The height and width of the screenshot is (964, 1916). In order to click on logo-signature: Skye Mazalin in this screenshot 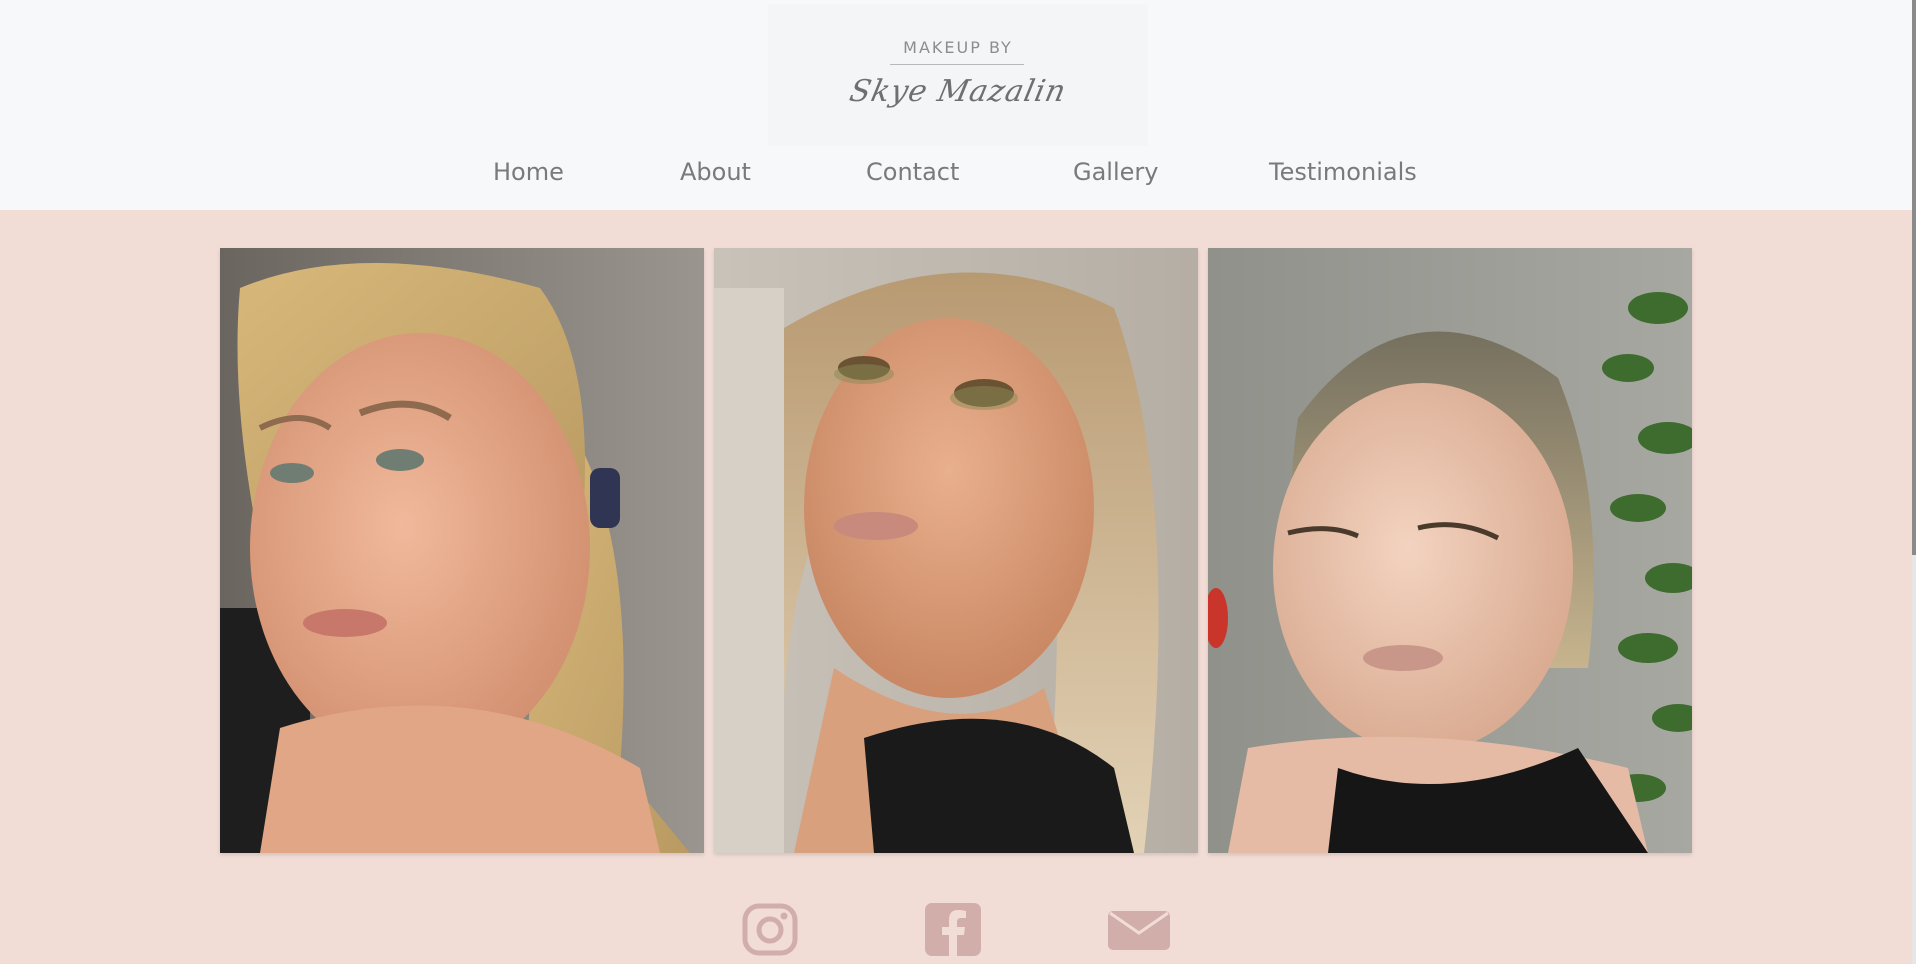, I will do `click(958, 91)`.